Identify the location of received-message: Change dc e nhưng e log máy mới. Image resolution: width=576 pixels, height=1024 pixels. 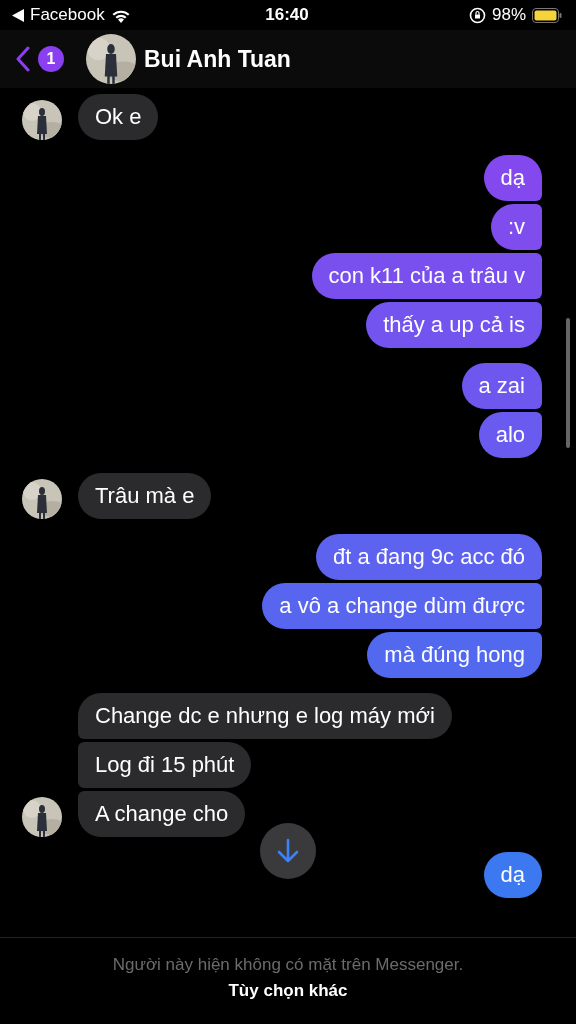
(265, 716).